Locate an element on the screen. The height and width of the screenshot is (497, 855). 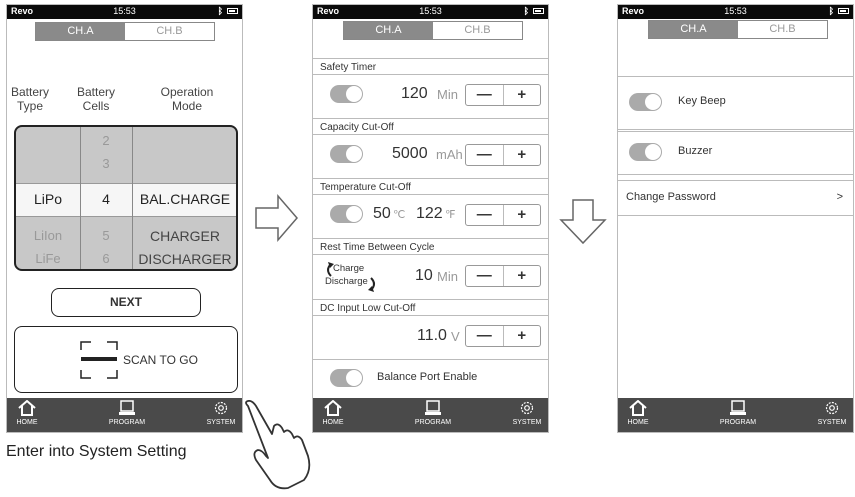
nav-program-label: PROGRAM is located at coordinates (127, 422).